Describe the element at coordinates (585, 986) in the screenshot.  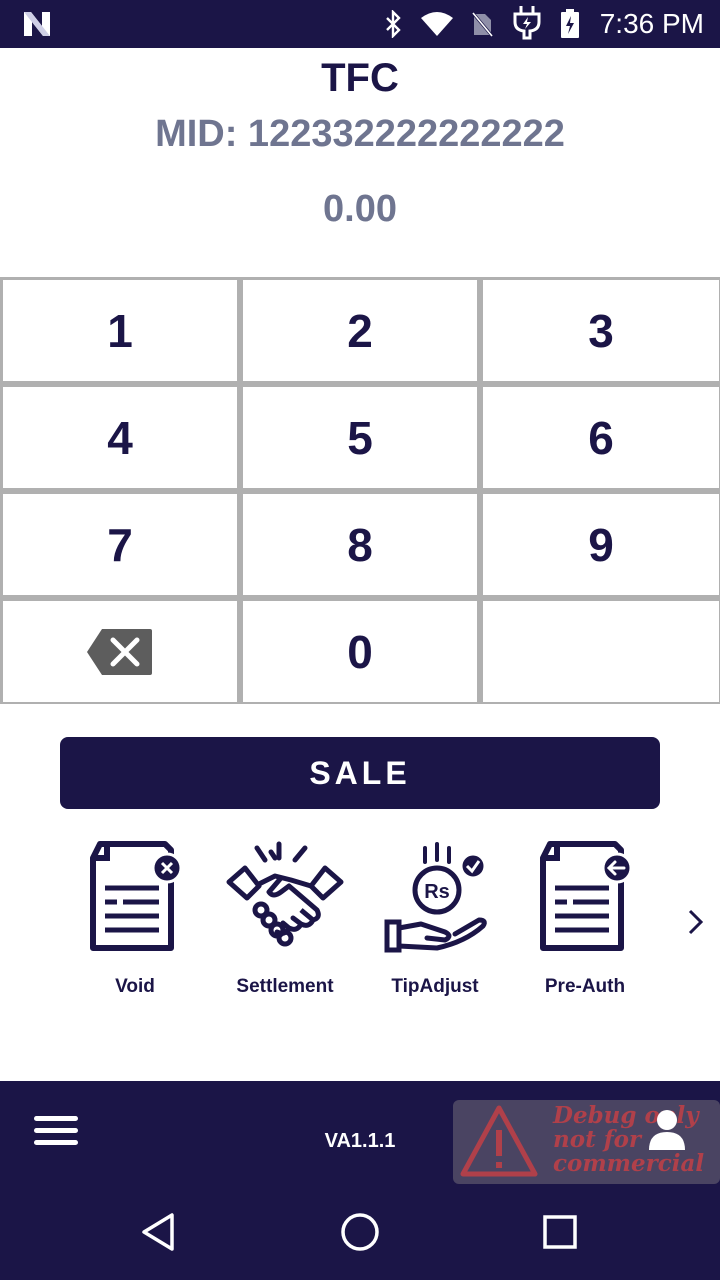
I see `preauth-label: Pre-Auth` at that location.